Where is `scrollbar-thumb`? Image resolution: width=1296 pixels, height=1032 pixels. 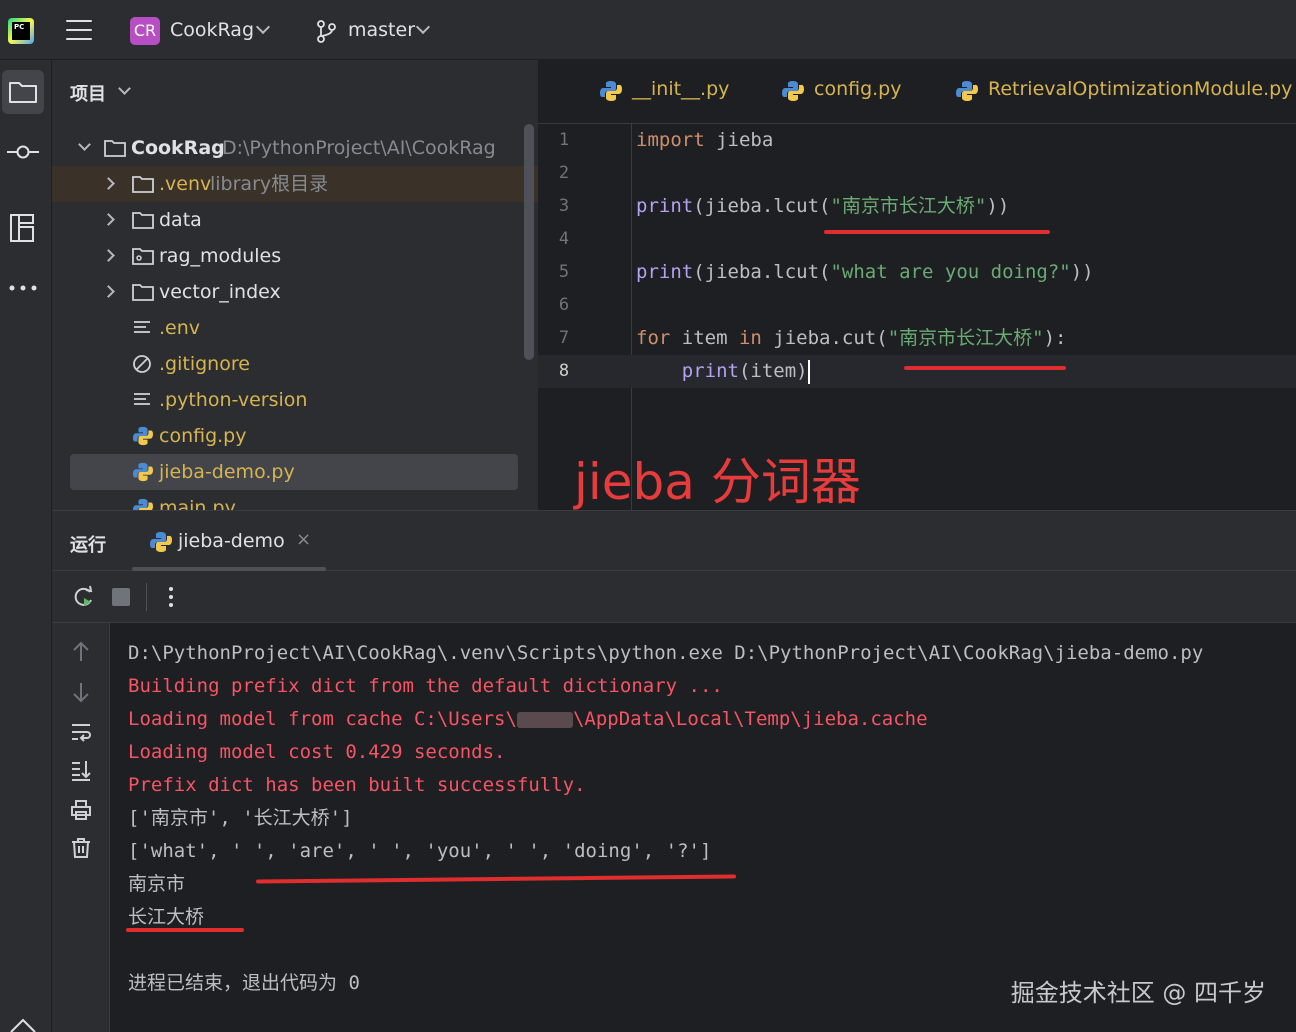 scrollbar-thumb is located at coordinates (529, 242).